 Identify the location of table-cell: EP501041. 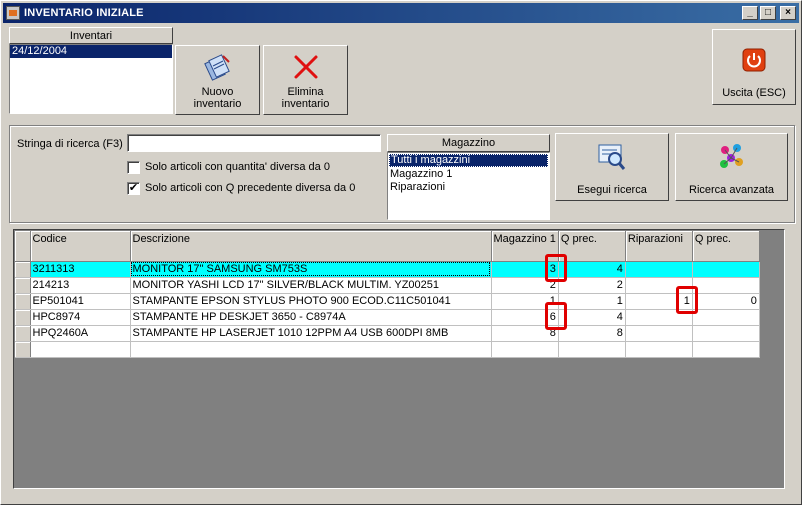
(80, 301).